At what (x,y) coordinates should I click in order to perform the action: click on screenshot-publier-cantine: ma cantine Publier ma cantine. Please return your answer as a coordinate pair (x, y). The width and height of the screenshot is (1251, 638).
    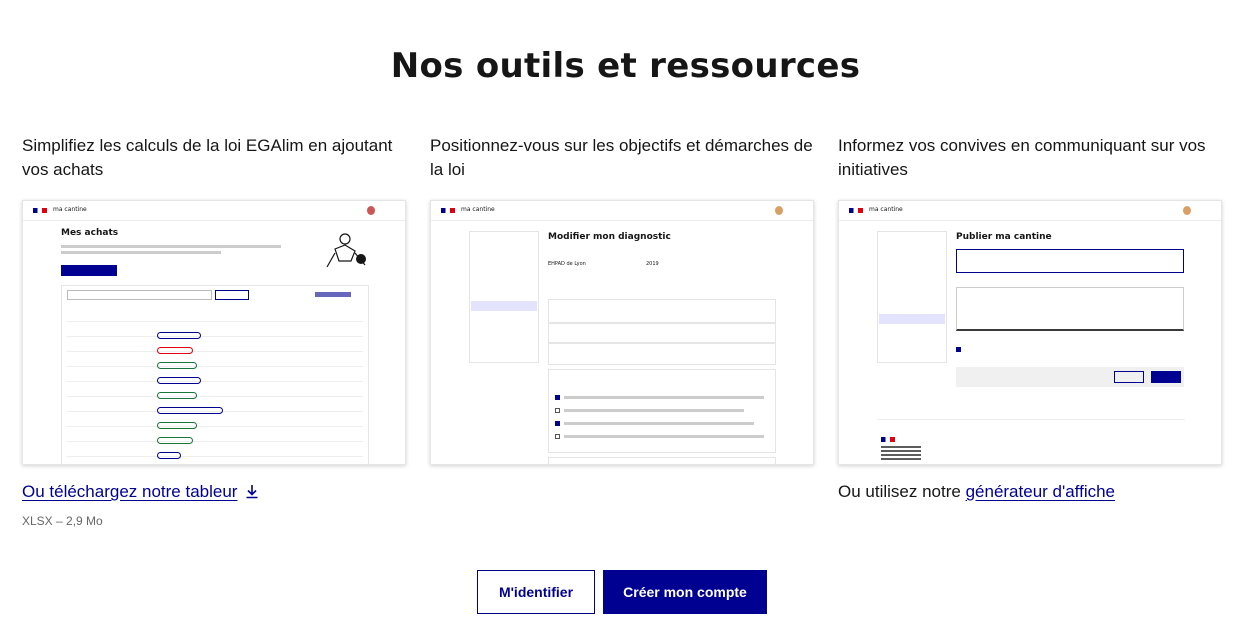
    Looking at the image, I should click on (1030, 332).